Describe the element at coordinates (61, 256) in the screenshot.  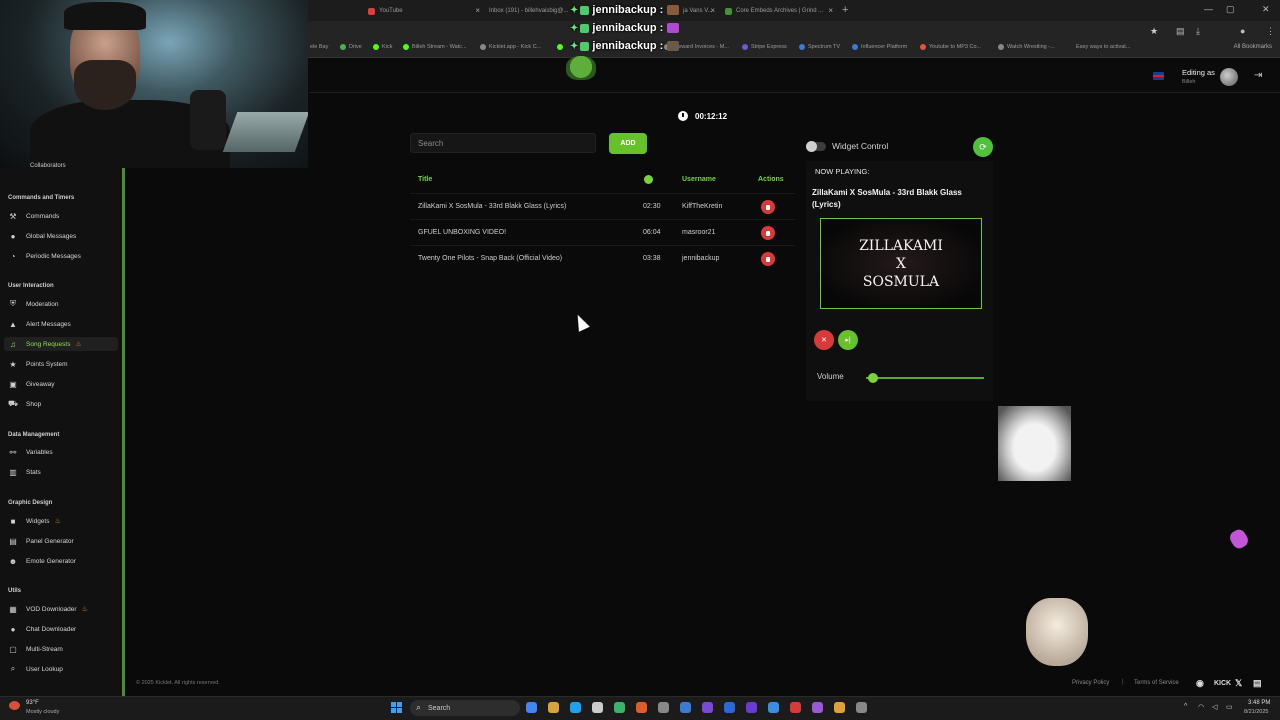
I see `sidebar-item-periodic-messages: ◔ Periodic Messages` at that location.